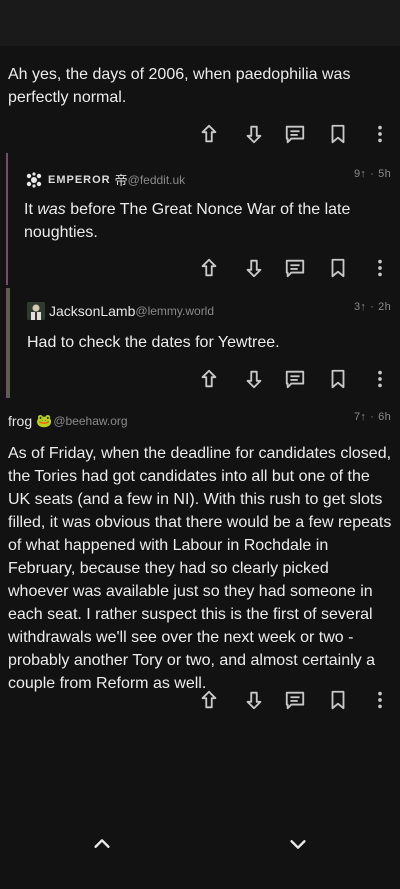 The image size is (400, 889). I want to click on username: JacksonLamb, so click(92, 311).